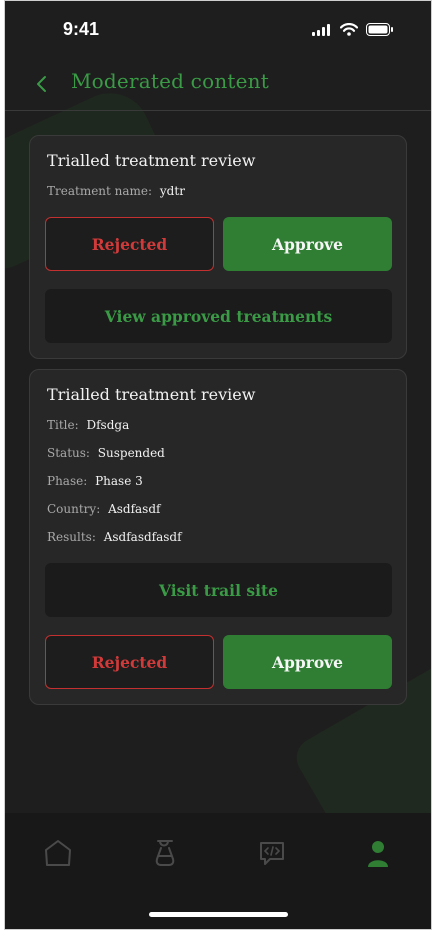  Describe the element at coordinates (74, 509) in the screenshot. I see `field-label: Country:` at that location.